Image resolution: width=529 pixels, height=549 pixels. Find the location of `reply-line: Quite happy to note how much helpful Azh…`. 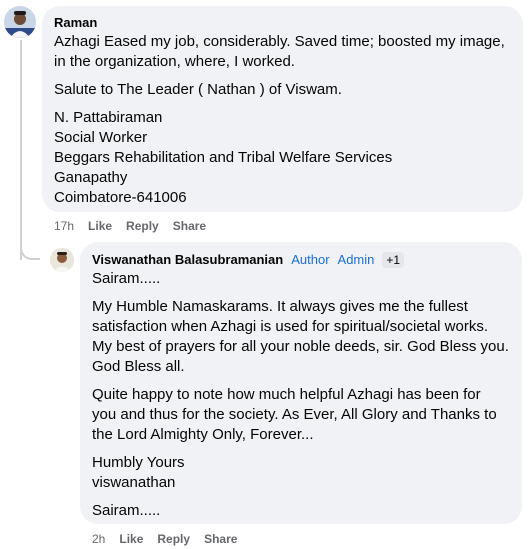

reply-line: Quite happy to note how much helpful Azh… is located at coordinates (286, 394).